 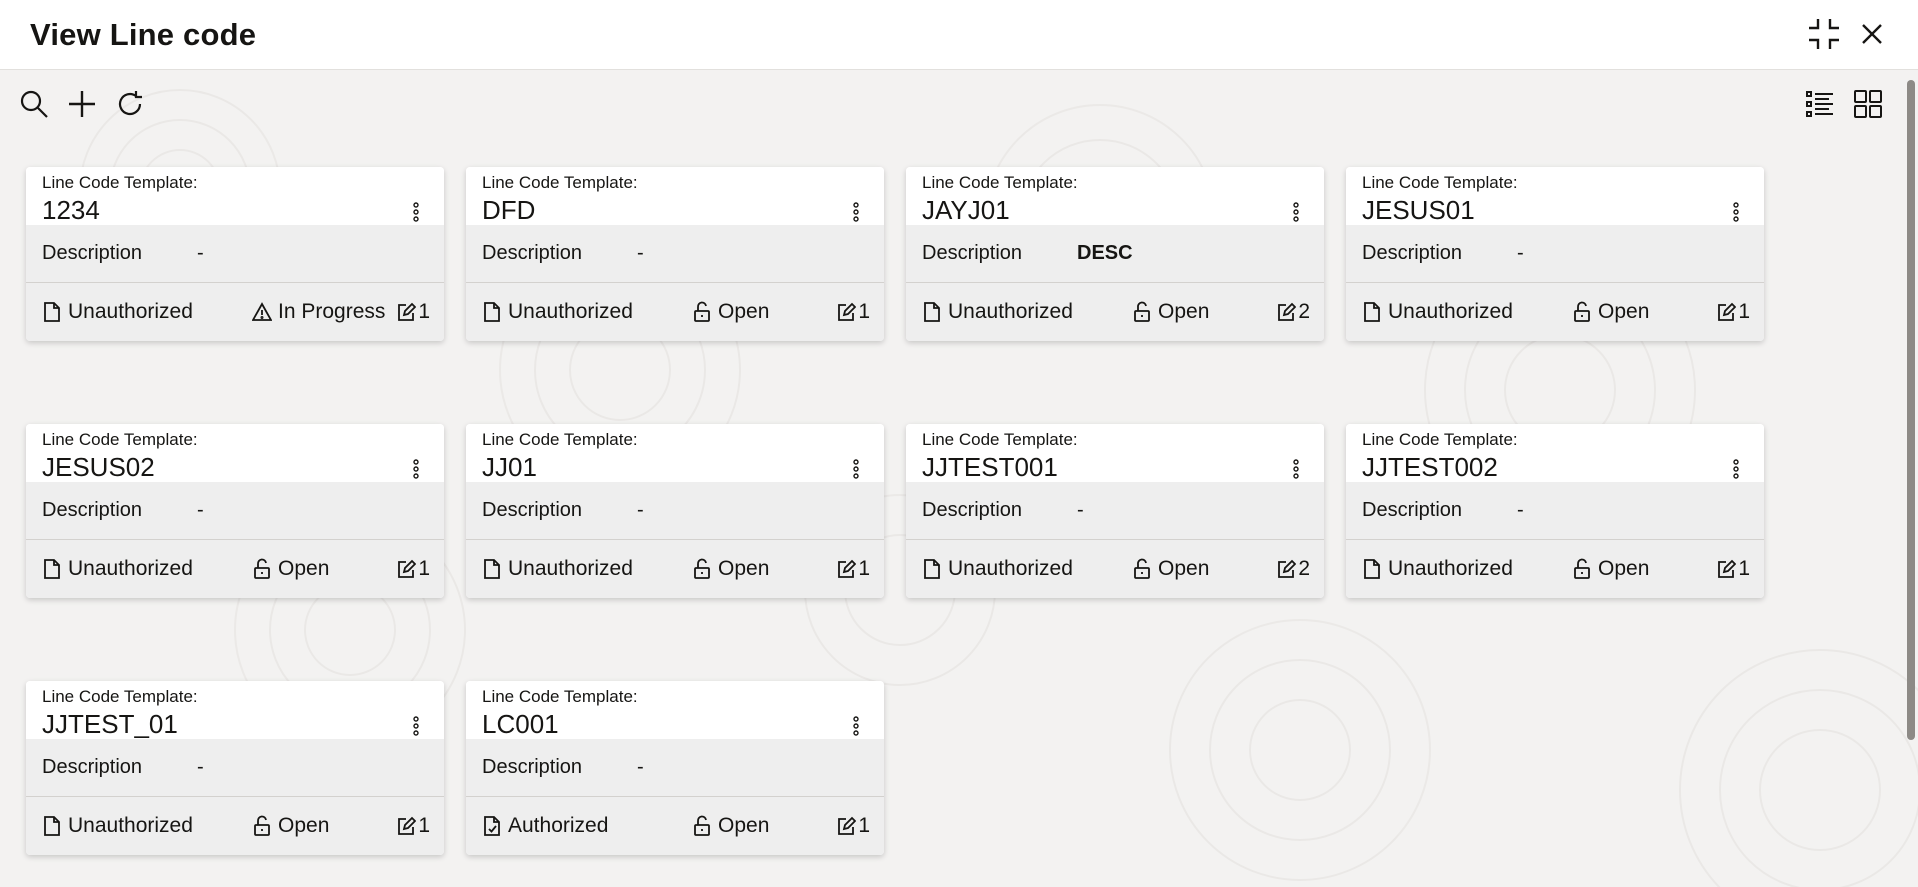 I want to click on title-bar: View Line code, so click(x=959, y=35).